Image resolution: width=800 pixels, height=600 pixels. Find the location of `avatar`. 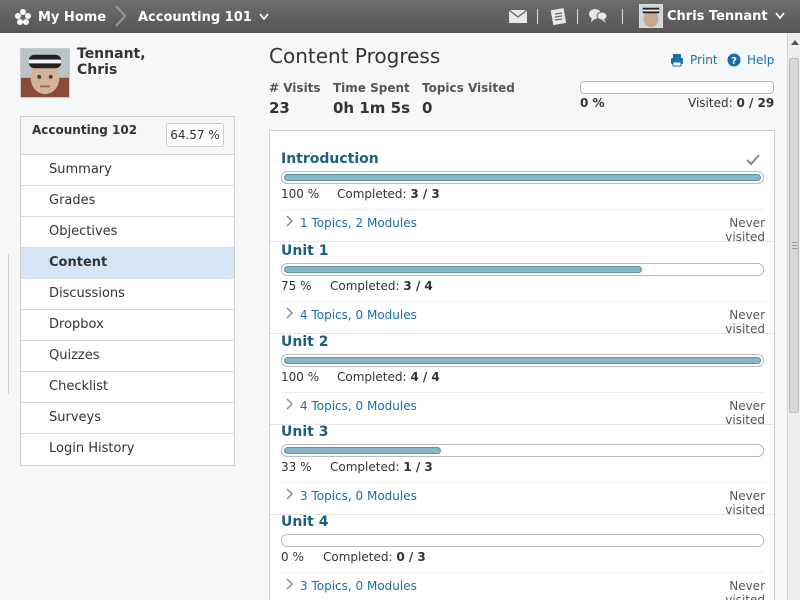

avatar is located at coordinates (651, 16).